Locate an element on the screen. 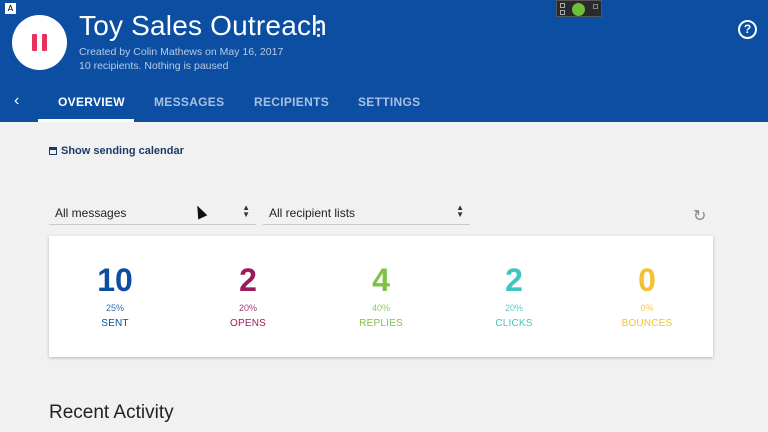 The width and height of the screenshot is (768, 432). show-calendar-link: Show sending calendar is located at coordinates (116, 151).